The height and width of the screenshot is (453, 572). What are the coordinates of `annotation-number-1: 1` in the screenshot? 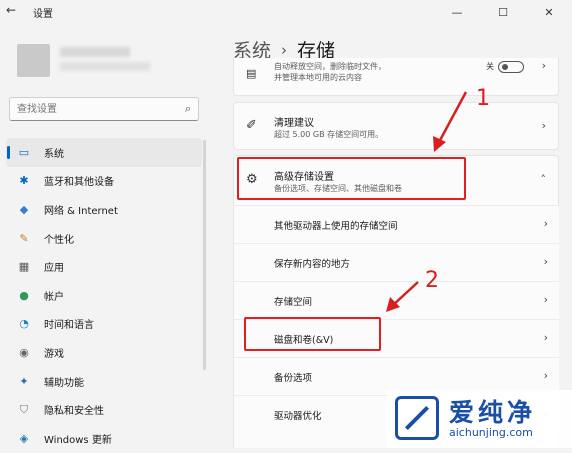 It's located at (483, 98).